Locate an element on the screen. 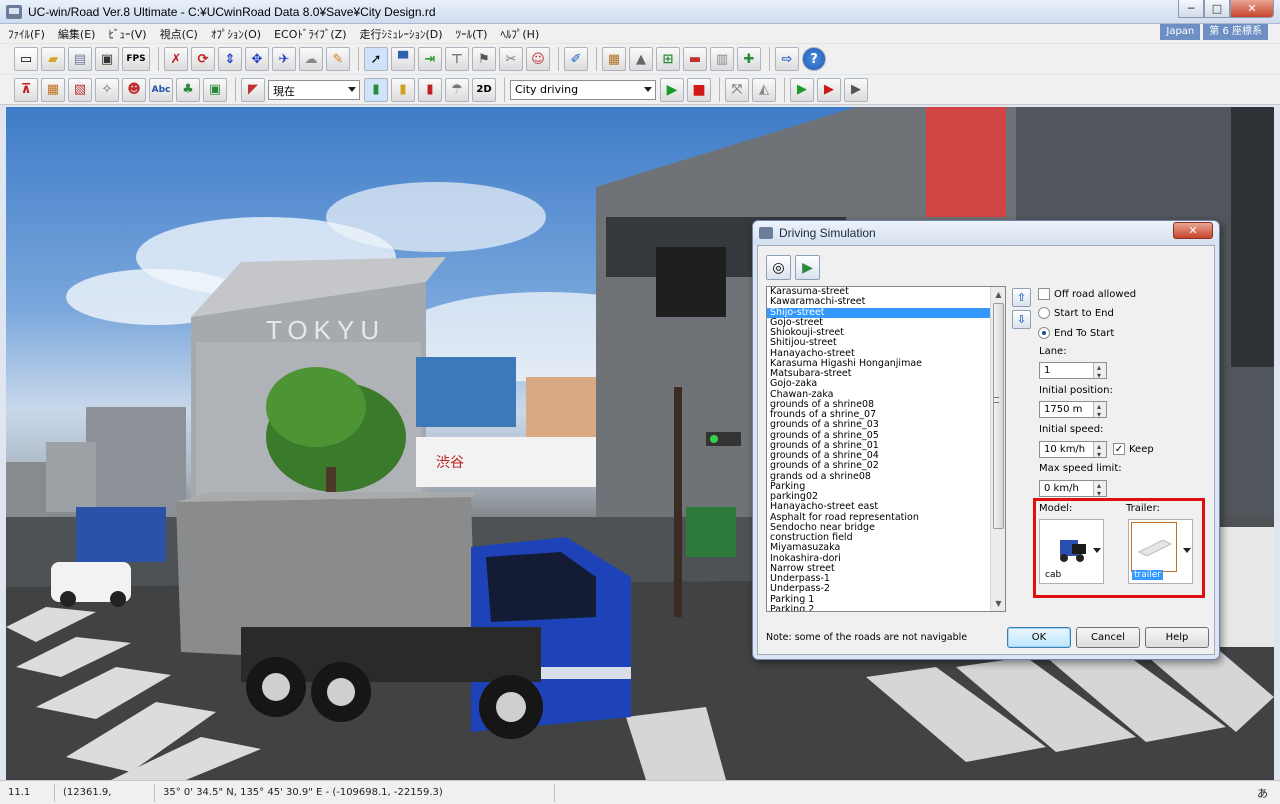 This screenshot has height=804, width=1280. tools-icon: ✂ is located at coordinates (511, 59).